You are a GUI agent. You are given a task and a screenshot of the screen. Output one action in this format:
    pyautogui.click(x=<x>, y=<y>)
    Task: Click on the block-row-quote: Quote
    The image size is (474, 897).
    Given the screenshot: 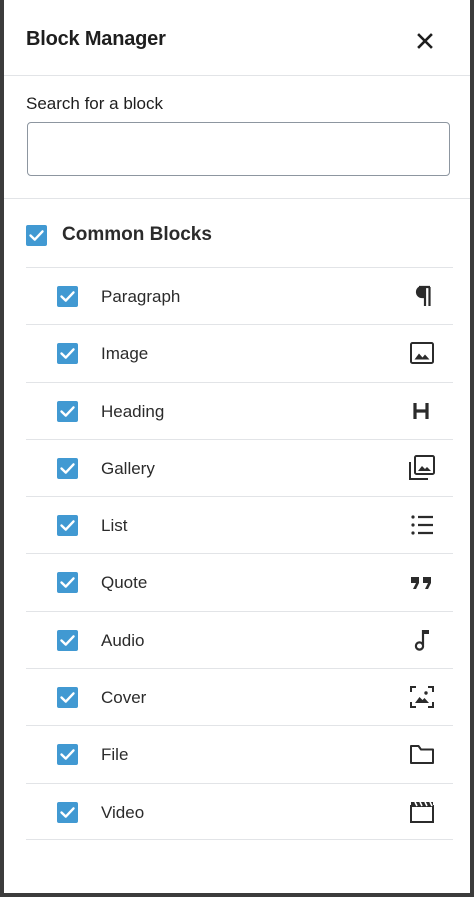 What is the action you would take?
    pyautogui.click(x=239, y=581)
    